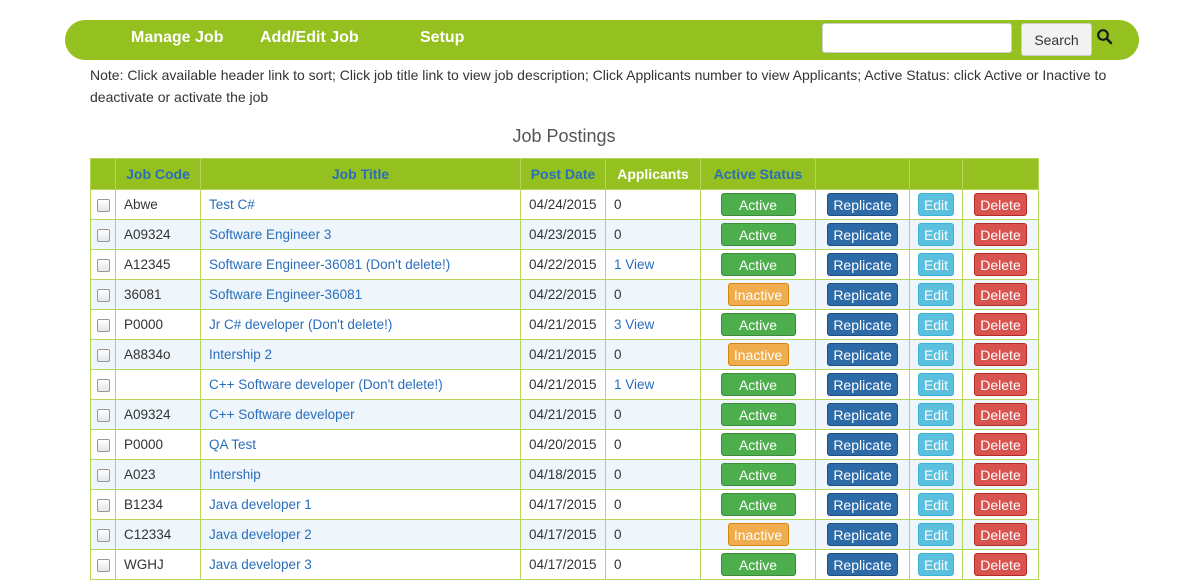 The image size is (1204, 580). I want to click on row-select-cell, so click(103, 384).